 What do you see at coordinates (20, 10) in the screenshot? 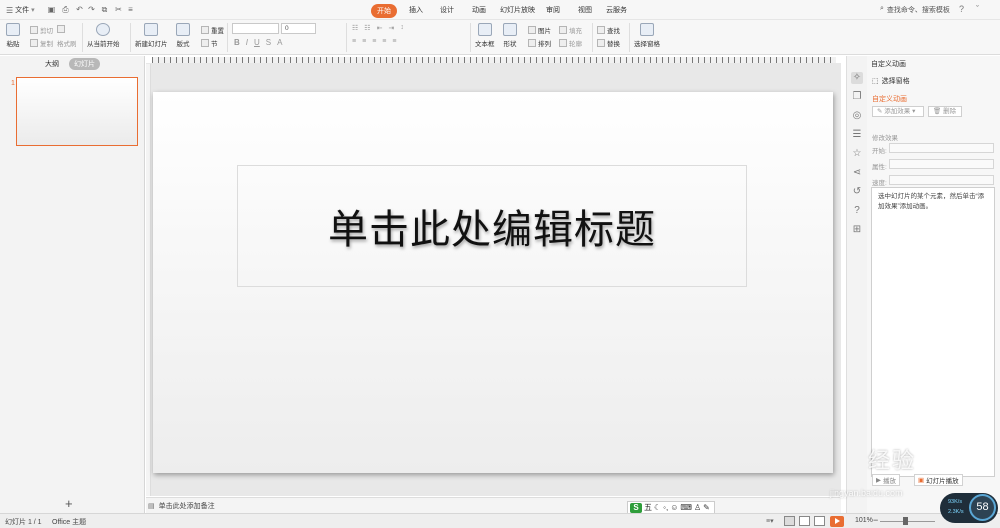
I see `file-menu: ☰ 文件 ▾` at bounding box center [20, 10].